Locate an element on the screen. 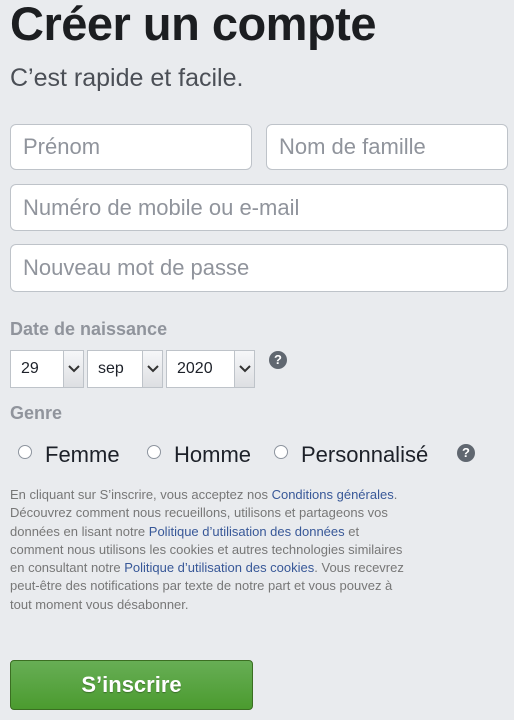 This screenshot has height=720, width=514. birthday-day-value: 29 is located at coordinates (30, 368).